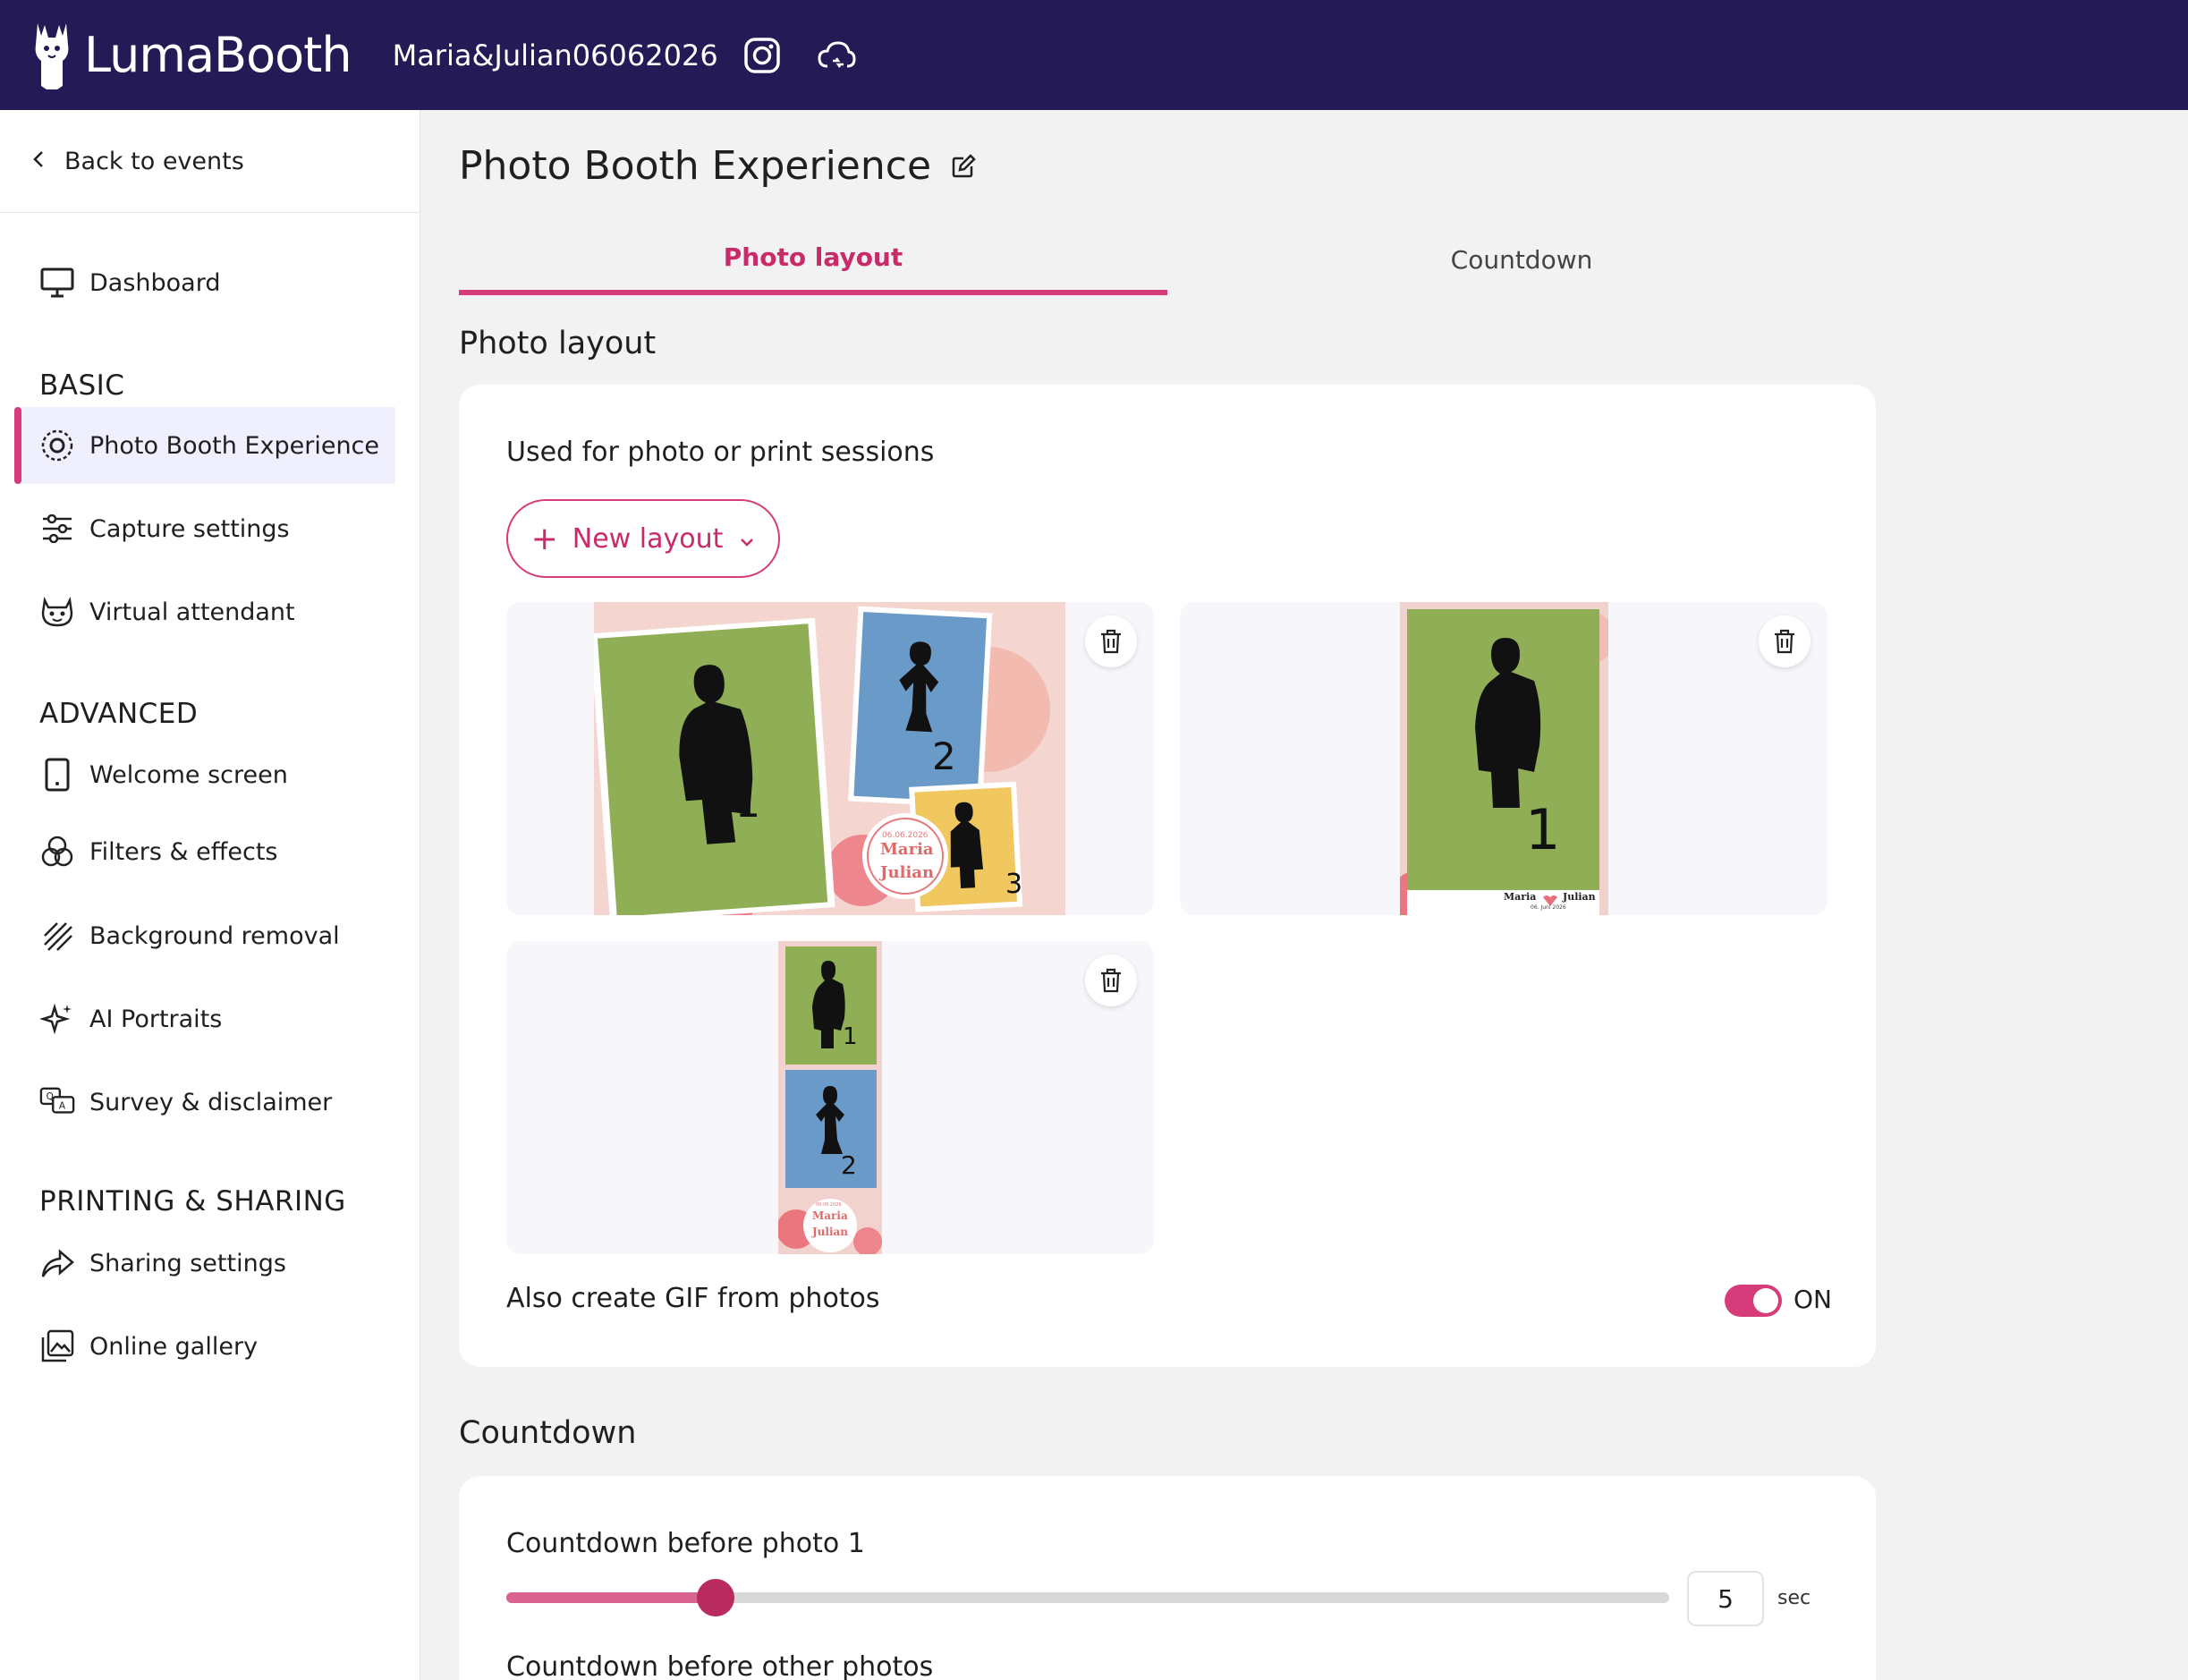 The image size is (2188, 1680). What do you see at coordinates (119, 714) in the screenshot?
I see `section-advanced: ADVANCED` at bounding box center [119, 714].